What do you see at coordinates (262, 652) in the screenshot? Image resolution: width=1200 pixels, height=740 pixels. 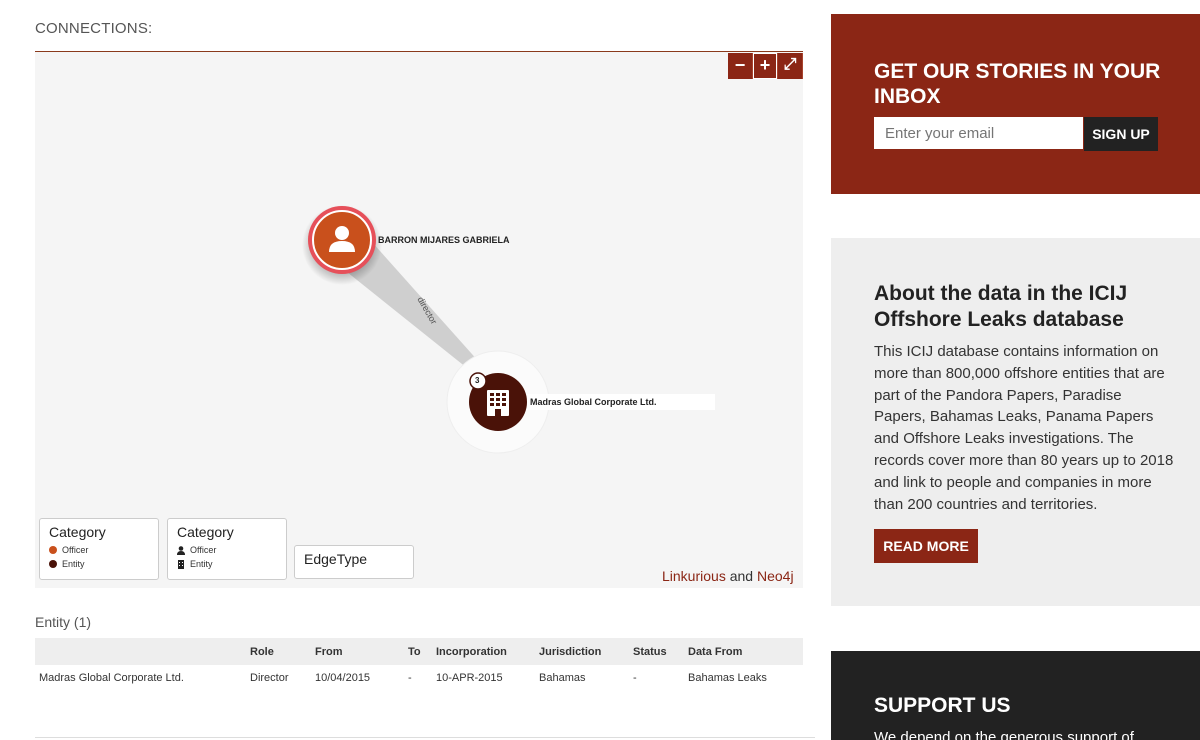 I see `column-header-role: Role` at bounding box center [262, 652].